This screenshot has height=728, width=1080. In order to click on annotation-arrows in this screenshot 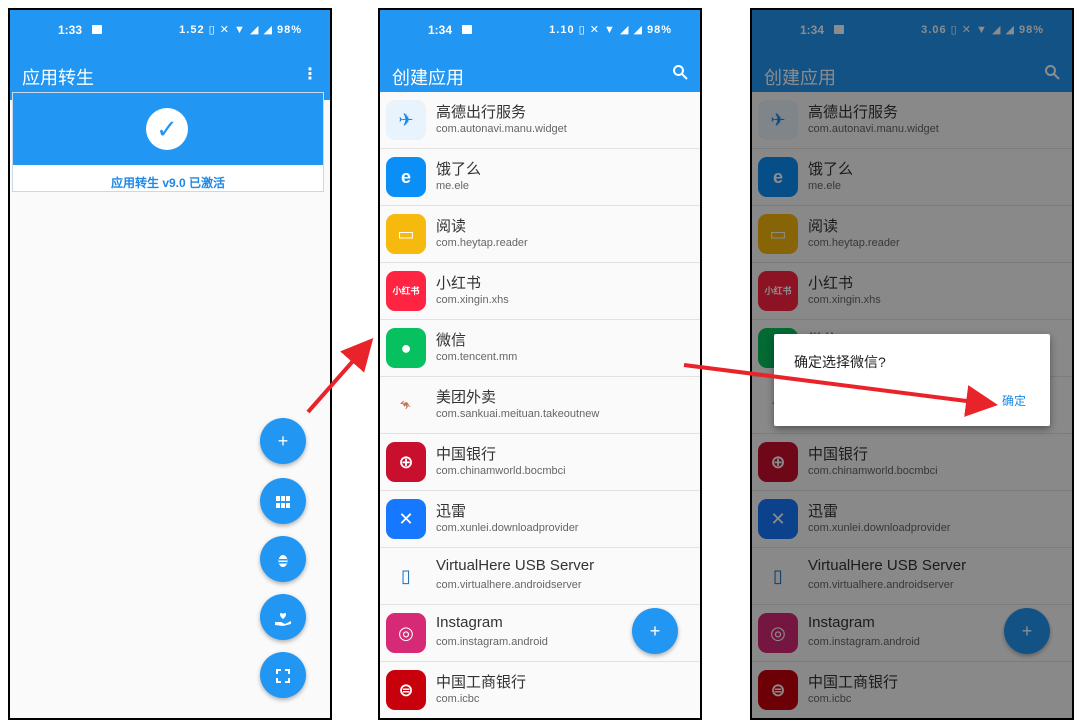, I will do `click(652, 377)`.